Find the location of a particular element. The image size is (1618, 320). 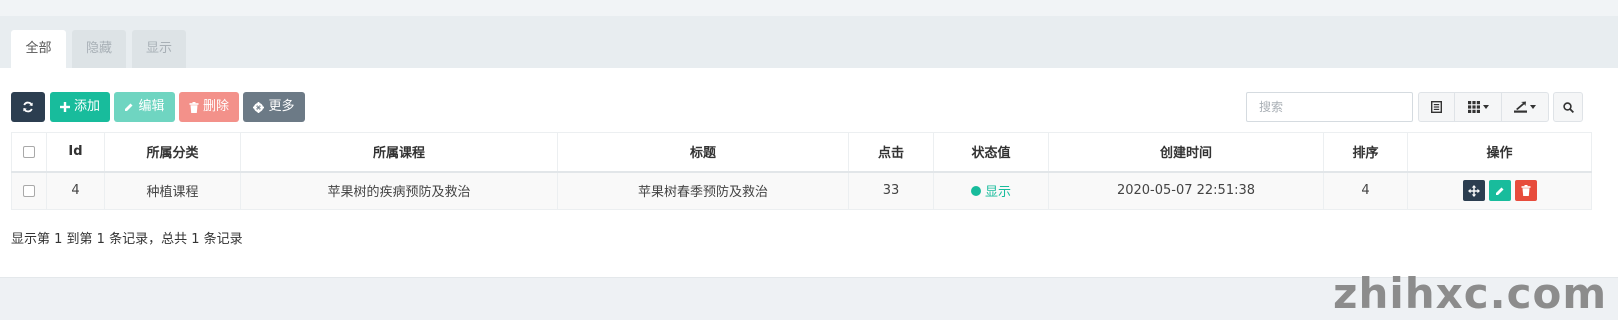

columns-icon is located at coordinates (1473, 107).